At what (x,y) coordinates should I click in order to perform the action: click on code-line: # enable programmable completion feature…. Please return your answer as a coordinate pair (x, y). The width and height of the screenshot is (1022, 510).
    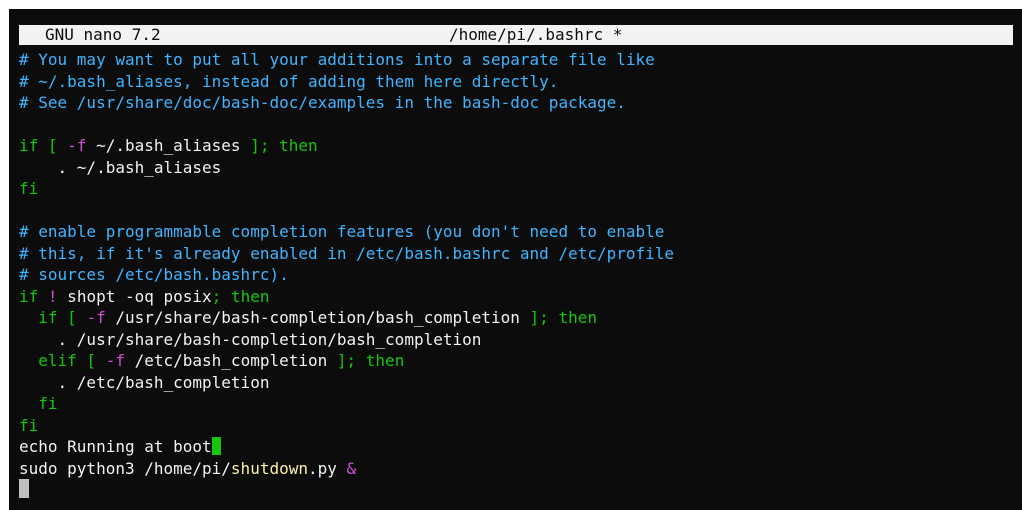
    Looking at the image, I should click on (519, 232).